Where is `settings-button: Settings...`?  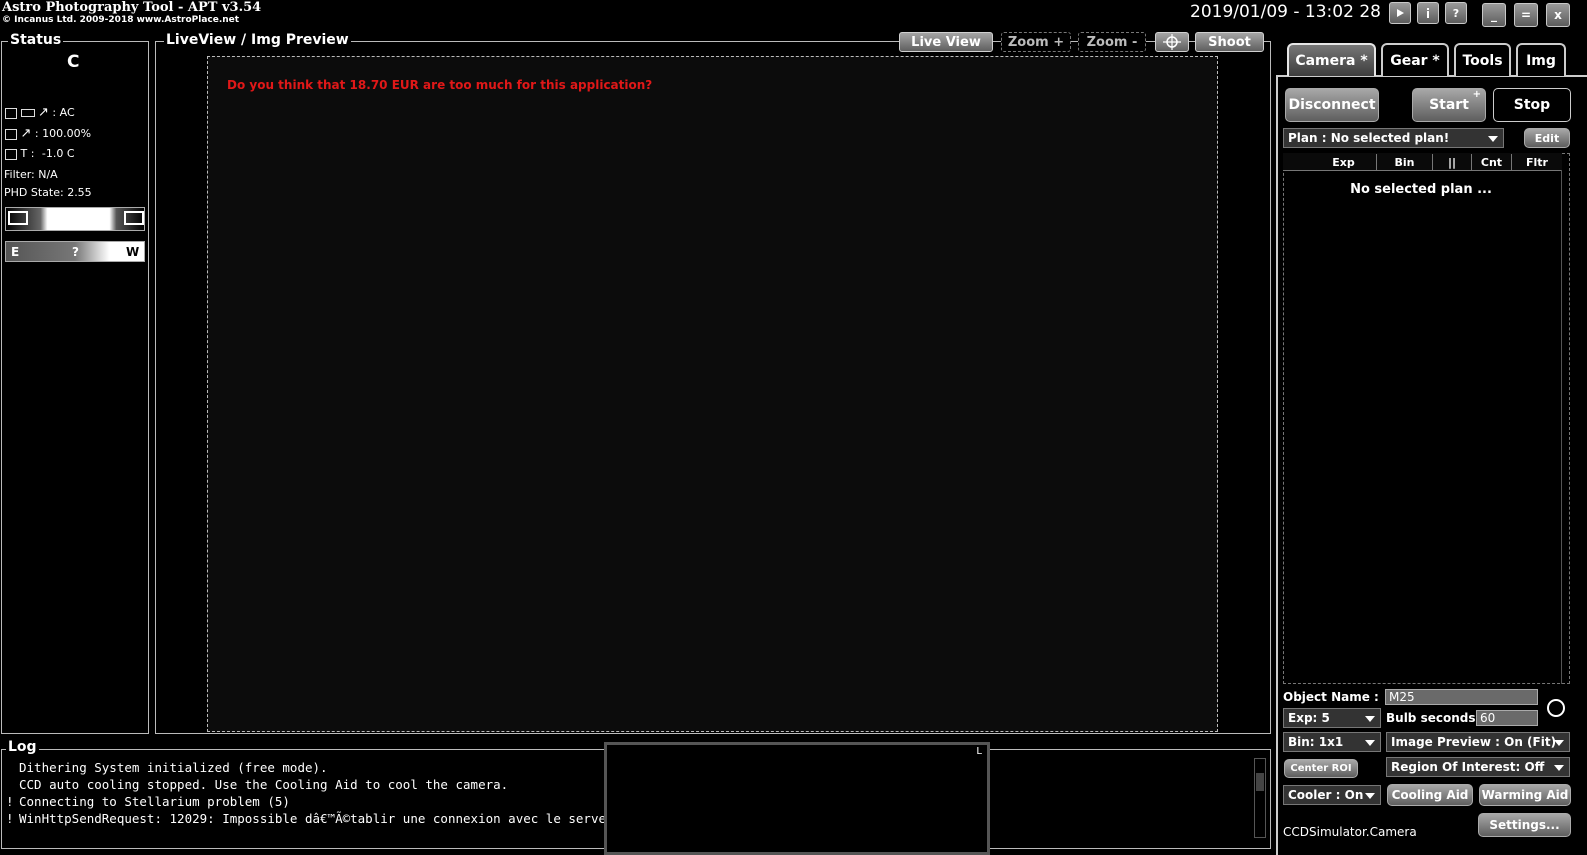 settings-button: Settings... is located at coordinates (1524, 825).